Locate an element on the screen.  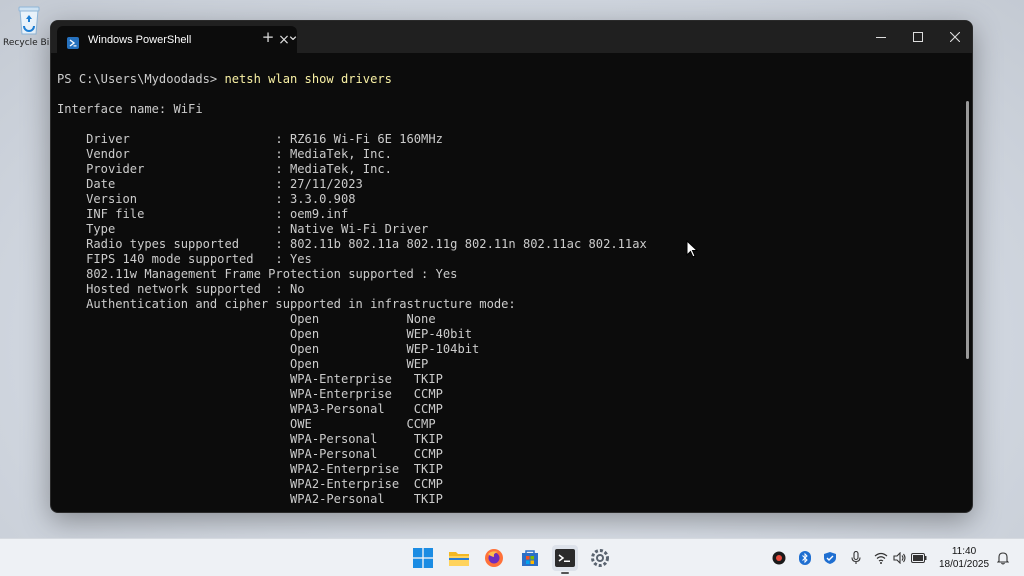
minimize-icon is located at coordinates (881, 37).